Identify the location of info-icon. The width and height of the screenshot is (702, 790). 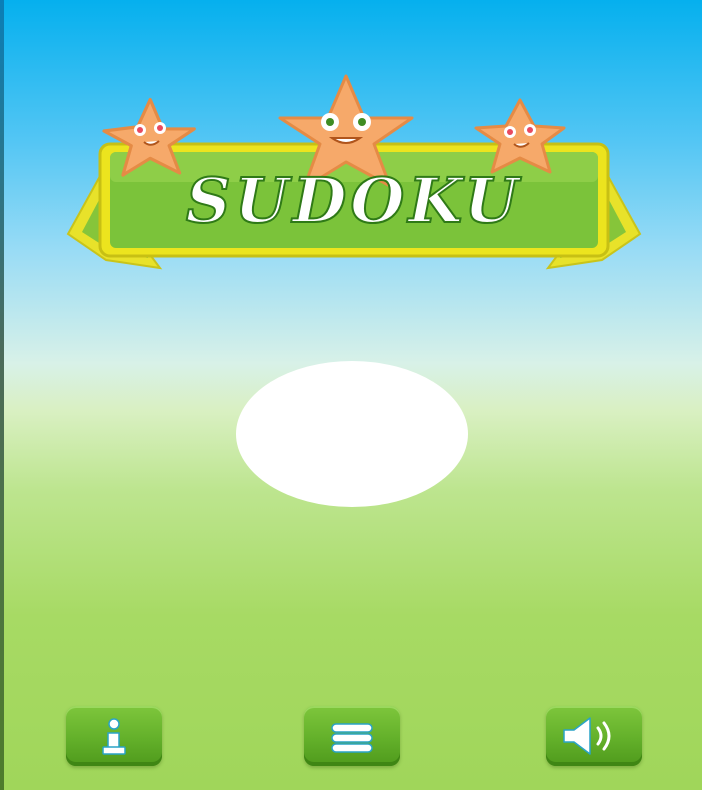
(114, 736).